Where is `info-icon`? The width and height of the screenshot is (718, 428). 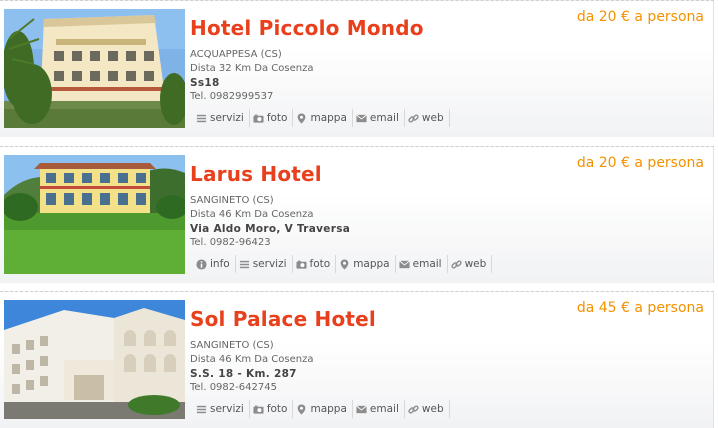
info-icon is located at coordinates (201, 264).